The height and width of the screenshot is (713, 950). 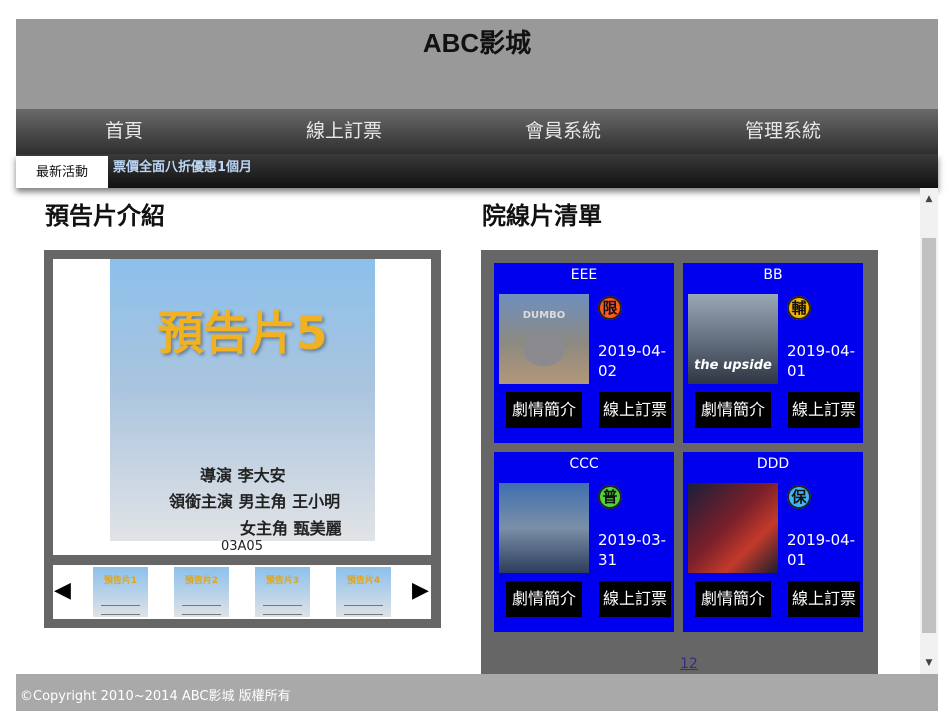 What do you see at coordinates (929, 435) in the screenshot?
I see `scroll-thumb` at bounding box center [929, 435].